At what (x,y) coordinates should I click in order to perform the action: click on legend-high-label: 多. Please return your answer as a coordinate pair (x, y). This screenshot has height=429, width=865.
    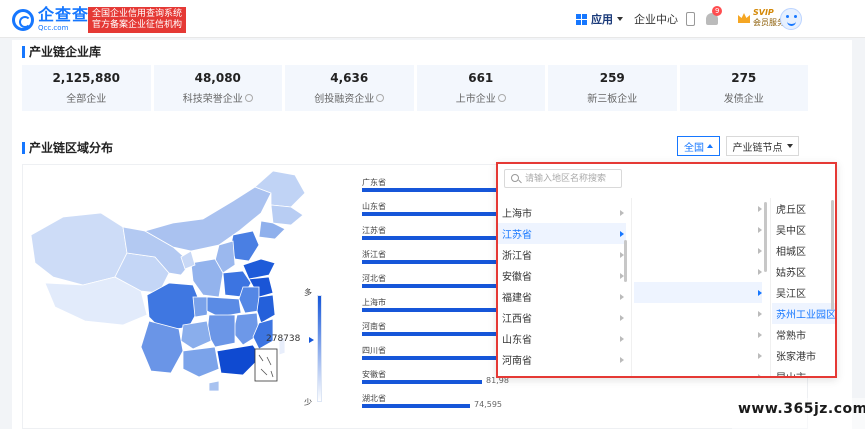
    Looking at the image, I should click on (308, 292).